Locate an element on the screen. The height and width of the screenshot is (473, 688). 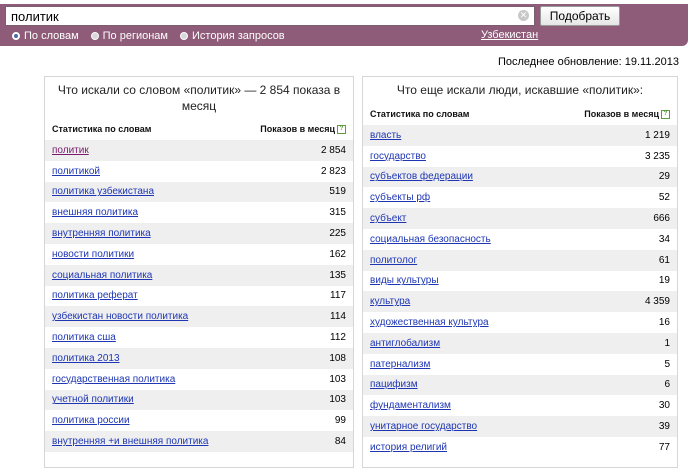
phrase-link: субъект is located at coordinates (388, 218).